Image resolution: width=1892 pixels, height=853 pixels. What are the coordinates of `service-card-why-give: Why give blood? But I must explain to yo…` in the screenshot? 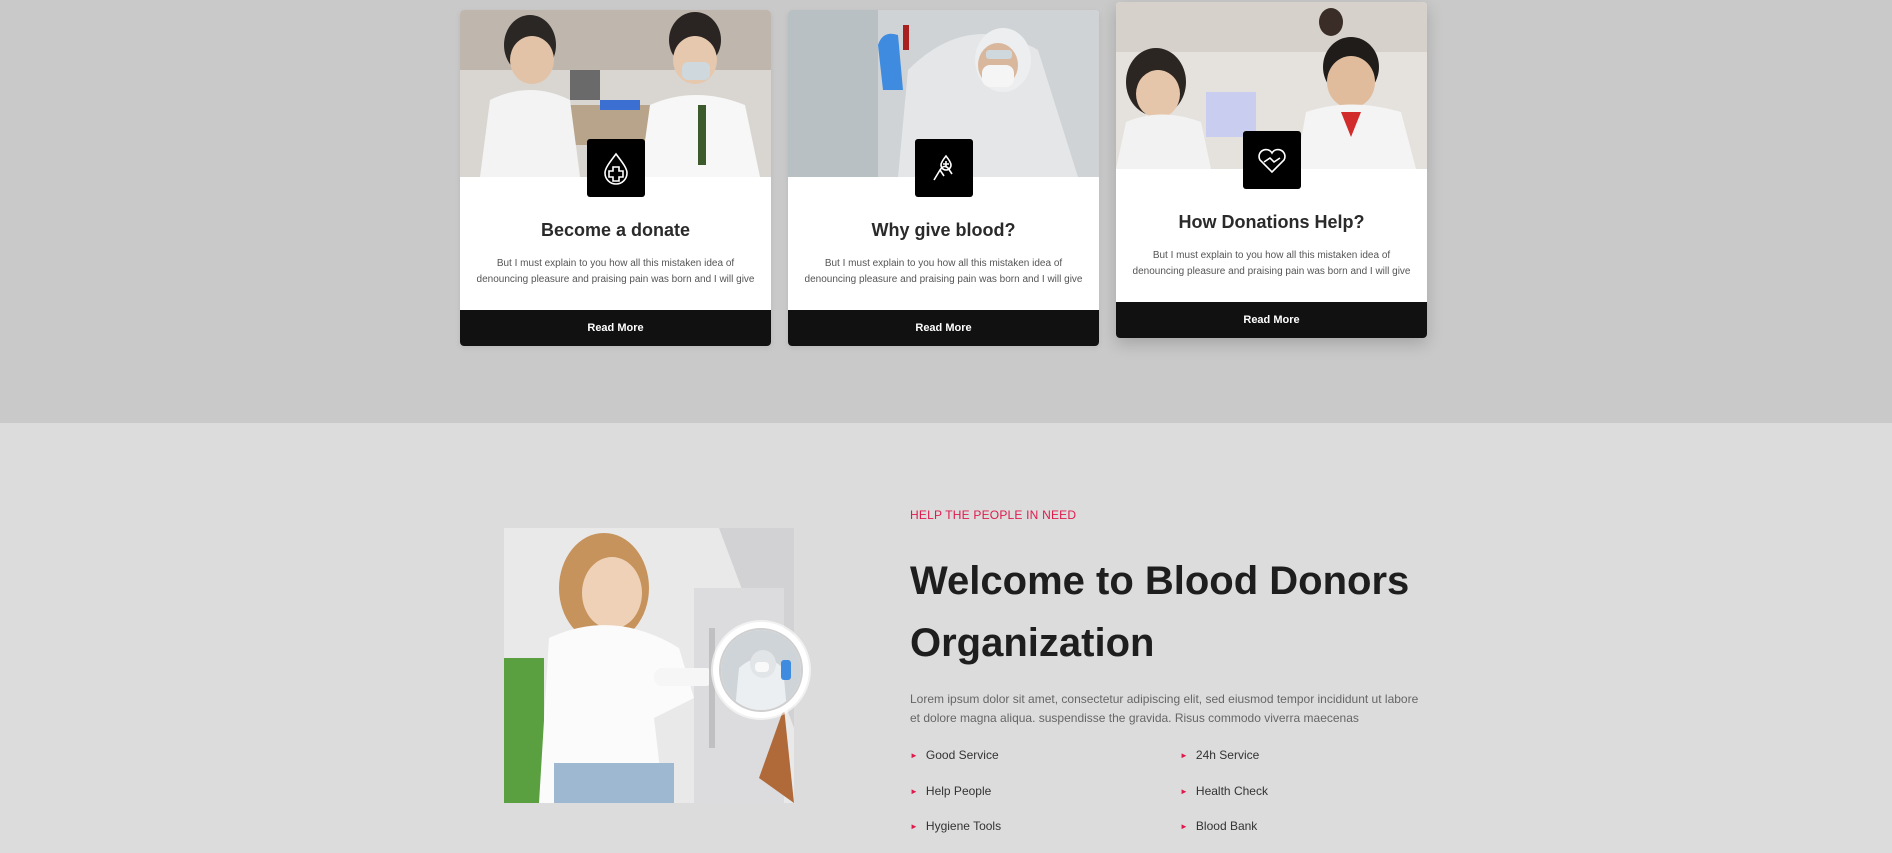 It's located at (943, 178).